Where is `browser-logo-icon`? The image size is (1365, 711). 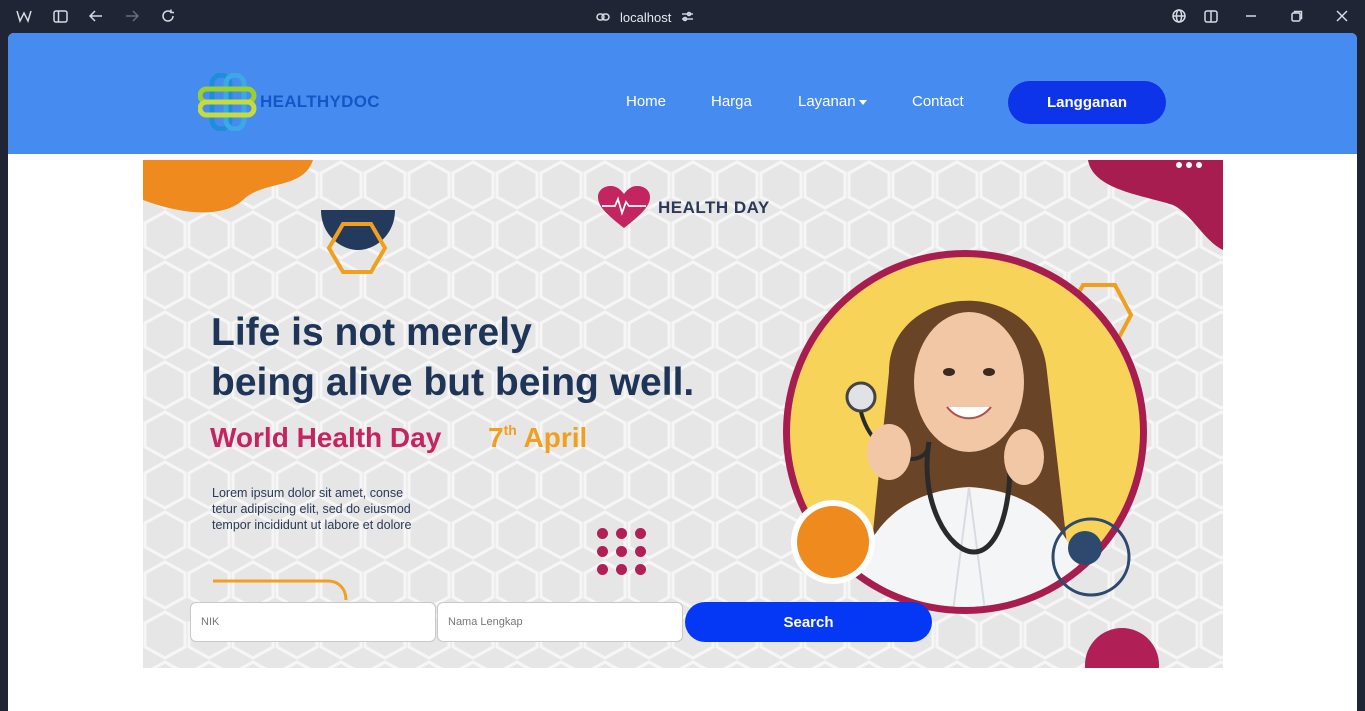
browser-logo-icon is located at coordinates (24, 16).